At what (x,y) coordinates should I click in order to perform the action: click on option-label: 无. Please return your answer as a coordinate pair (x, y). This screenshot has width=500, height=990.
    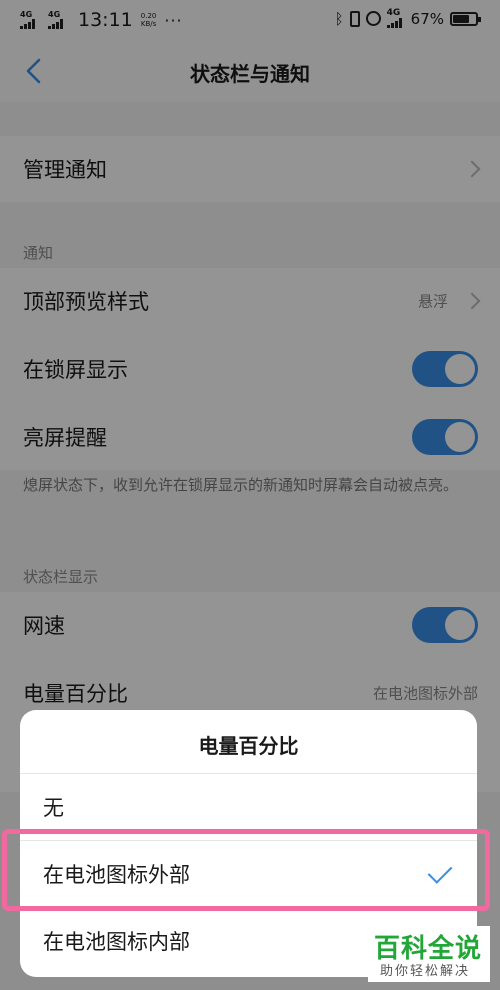
    Looking at the image, I should click on (53, 808).